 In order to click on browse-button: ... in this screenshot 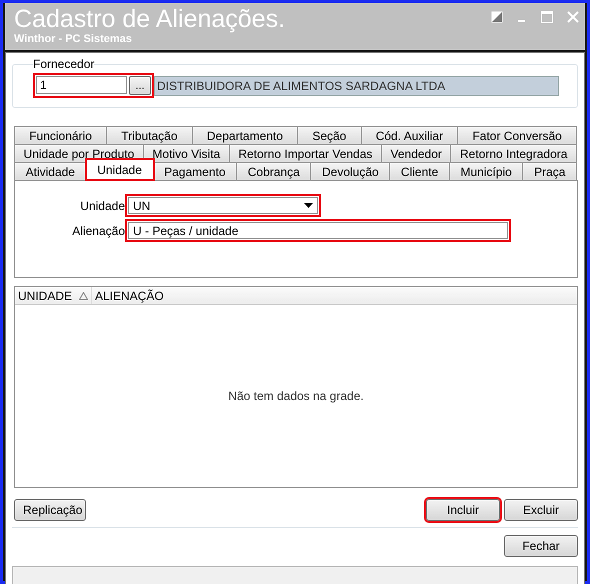, I will do `click(140, 85)`.